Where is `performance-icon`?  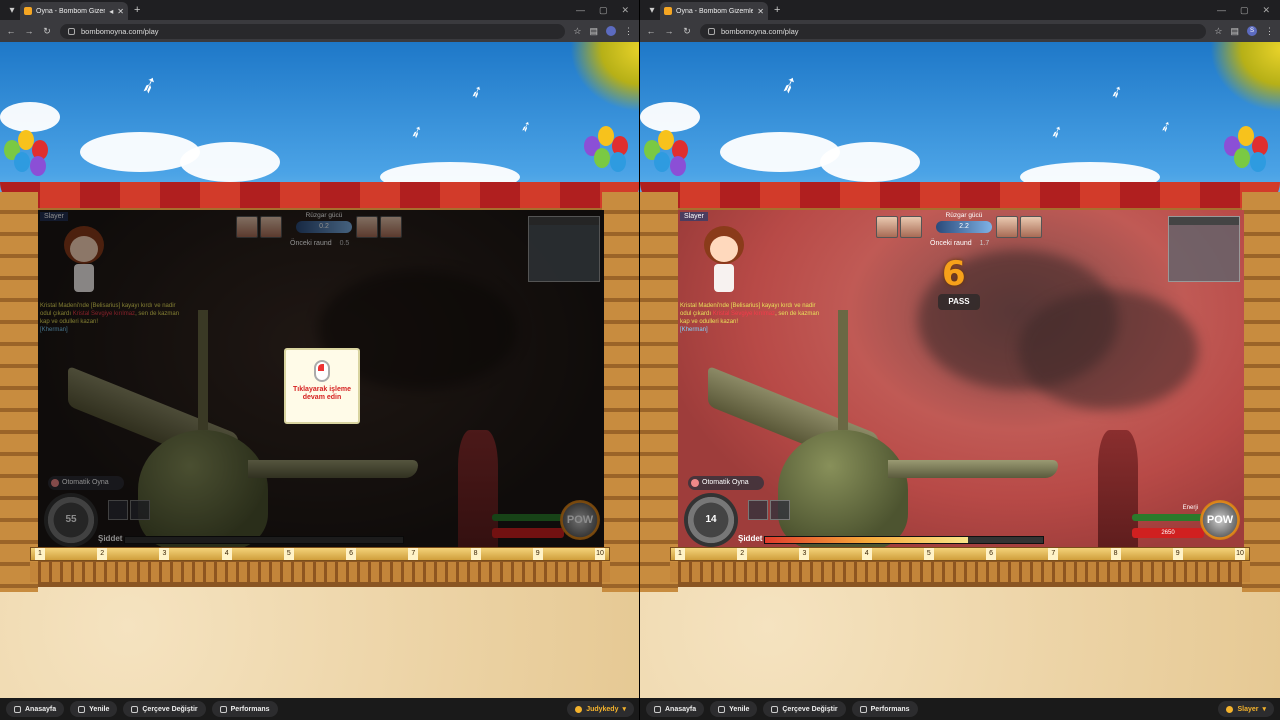 performance-icon is located at coordinates (223, 709).